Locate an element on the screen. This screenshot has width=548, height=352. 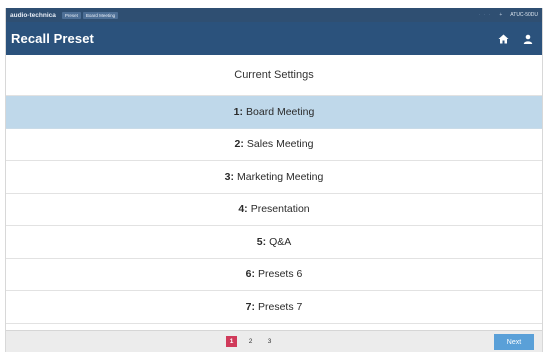
preset-row-7: 7: Presets 7 is located at coordinates (274, 307).